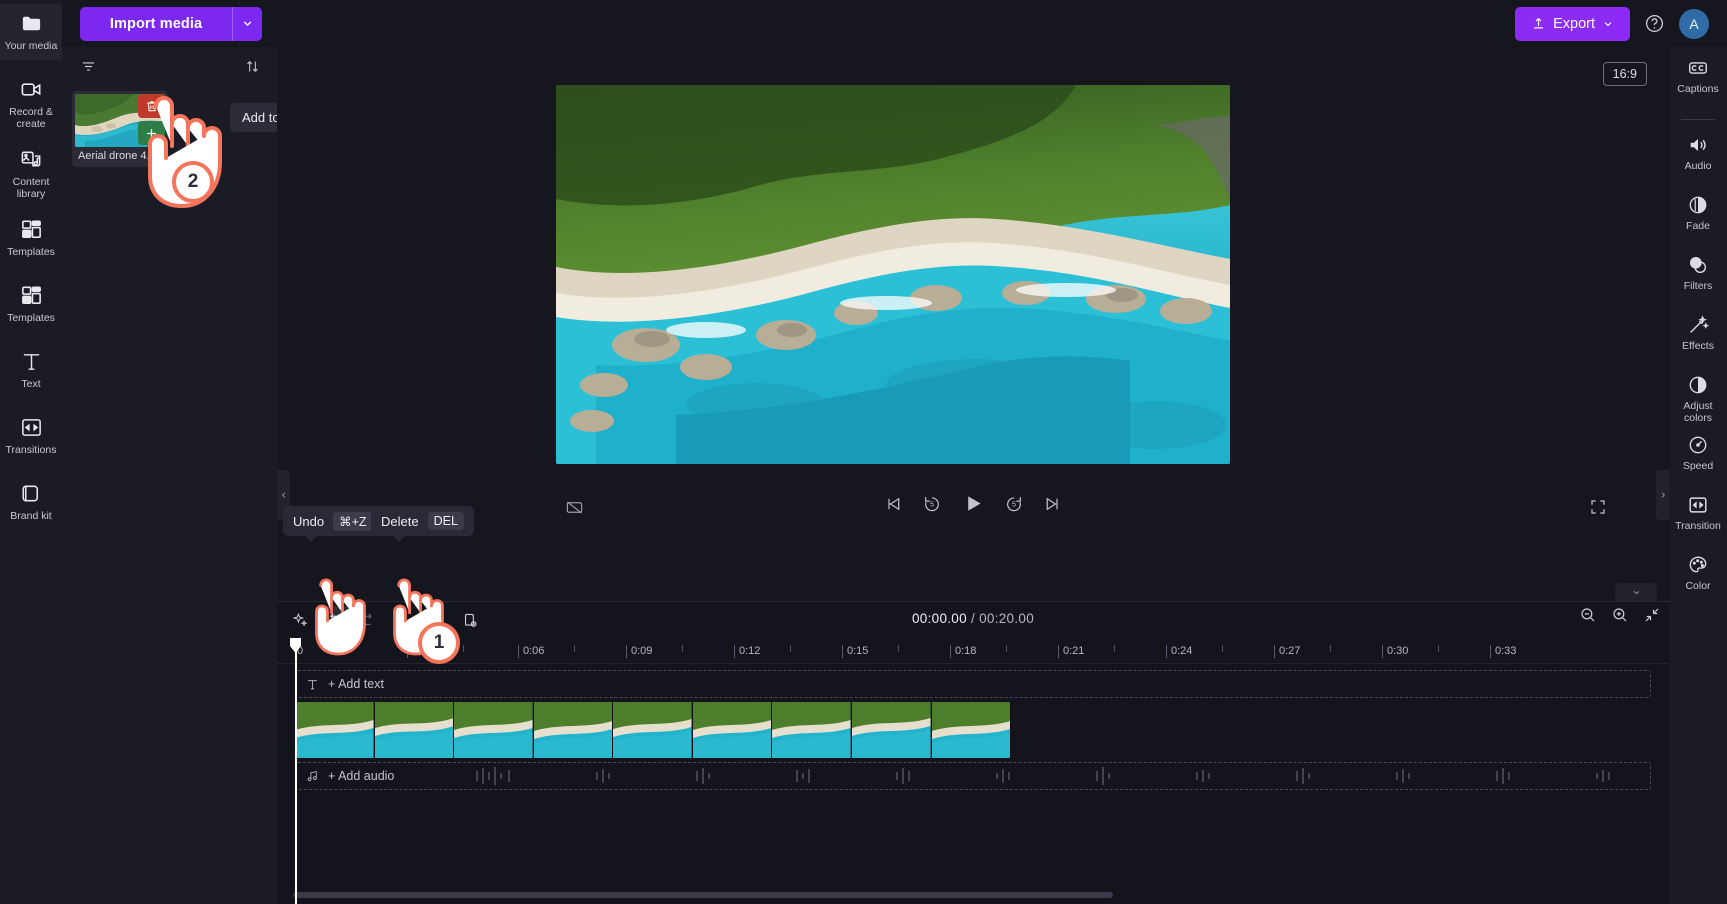 The height and width of the screenshot is (904, 1727). Describe the element at coordinates (402, 620) in the screenshot. I see `split-button` at that location.